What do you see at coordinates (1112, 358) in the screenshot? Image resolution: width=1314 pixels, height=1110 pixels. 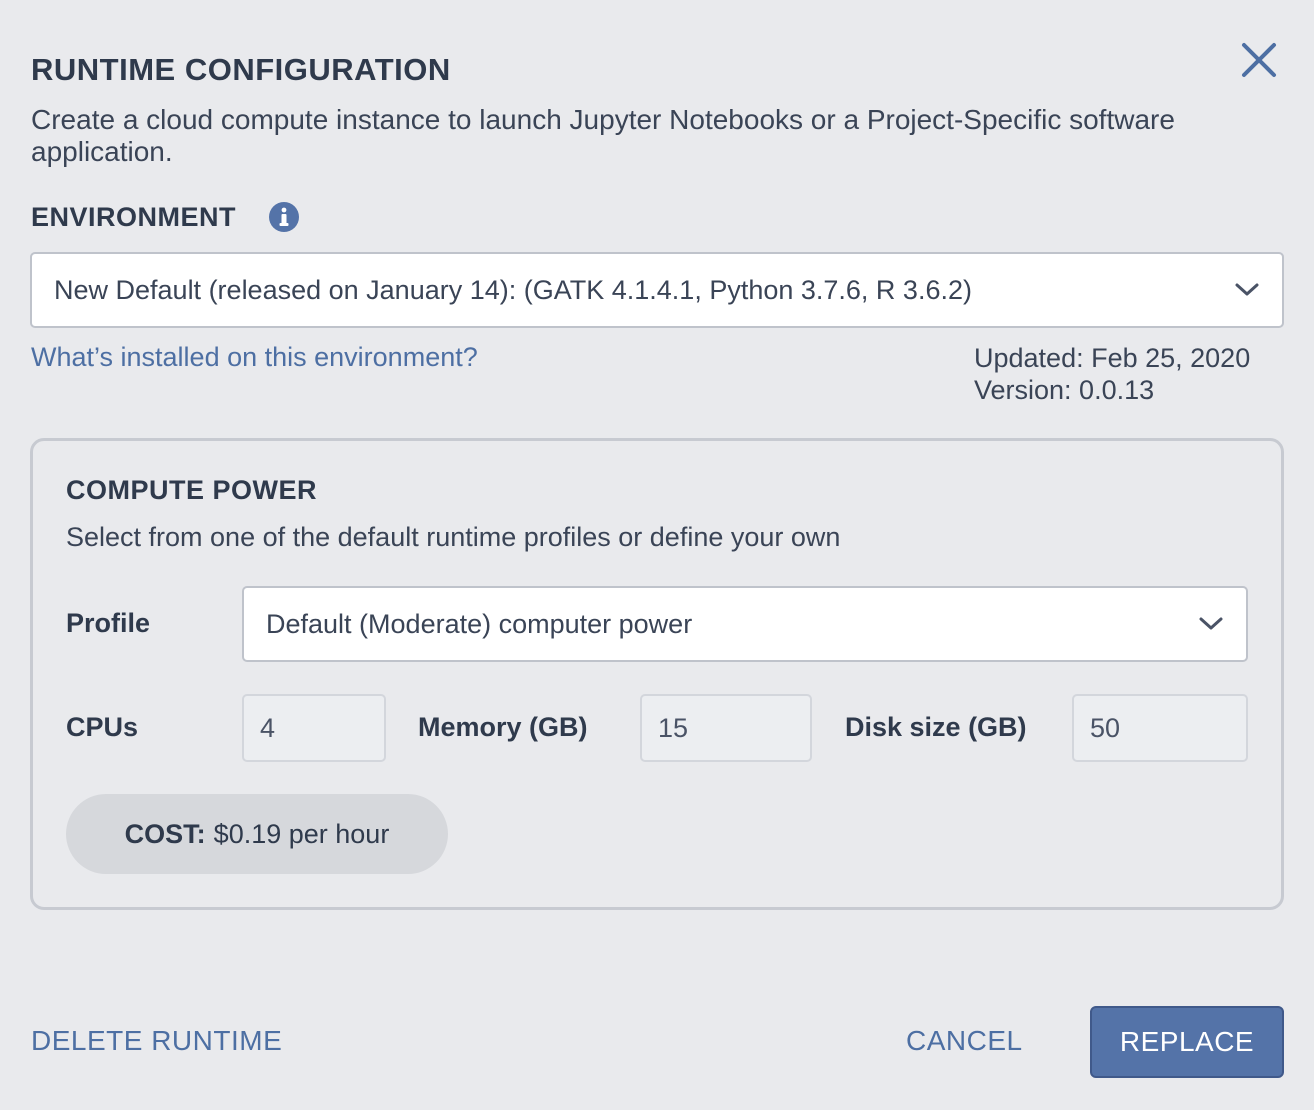 I see `updated-date: Updated: Feb 25, 2020` at bounding box center [1112, 358].